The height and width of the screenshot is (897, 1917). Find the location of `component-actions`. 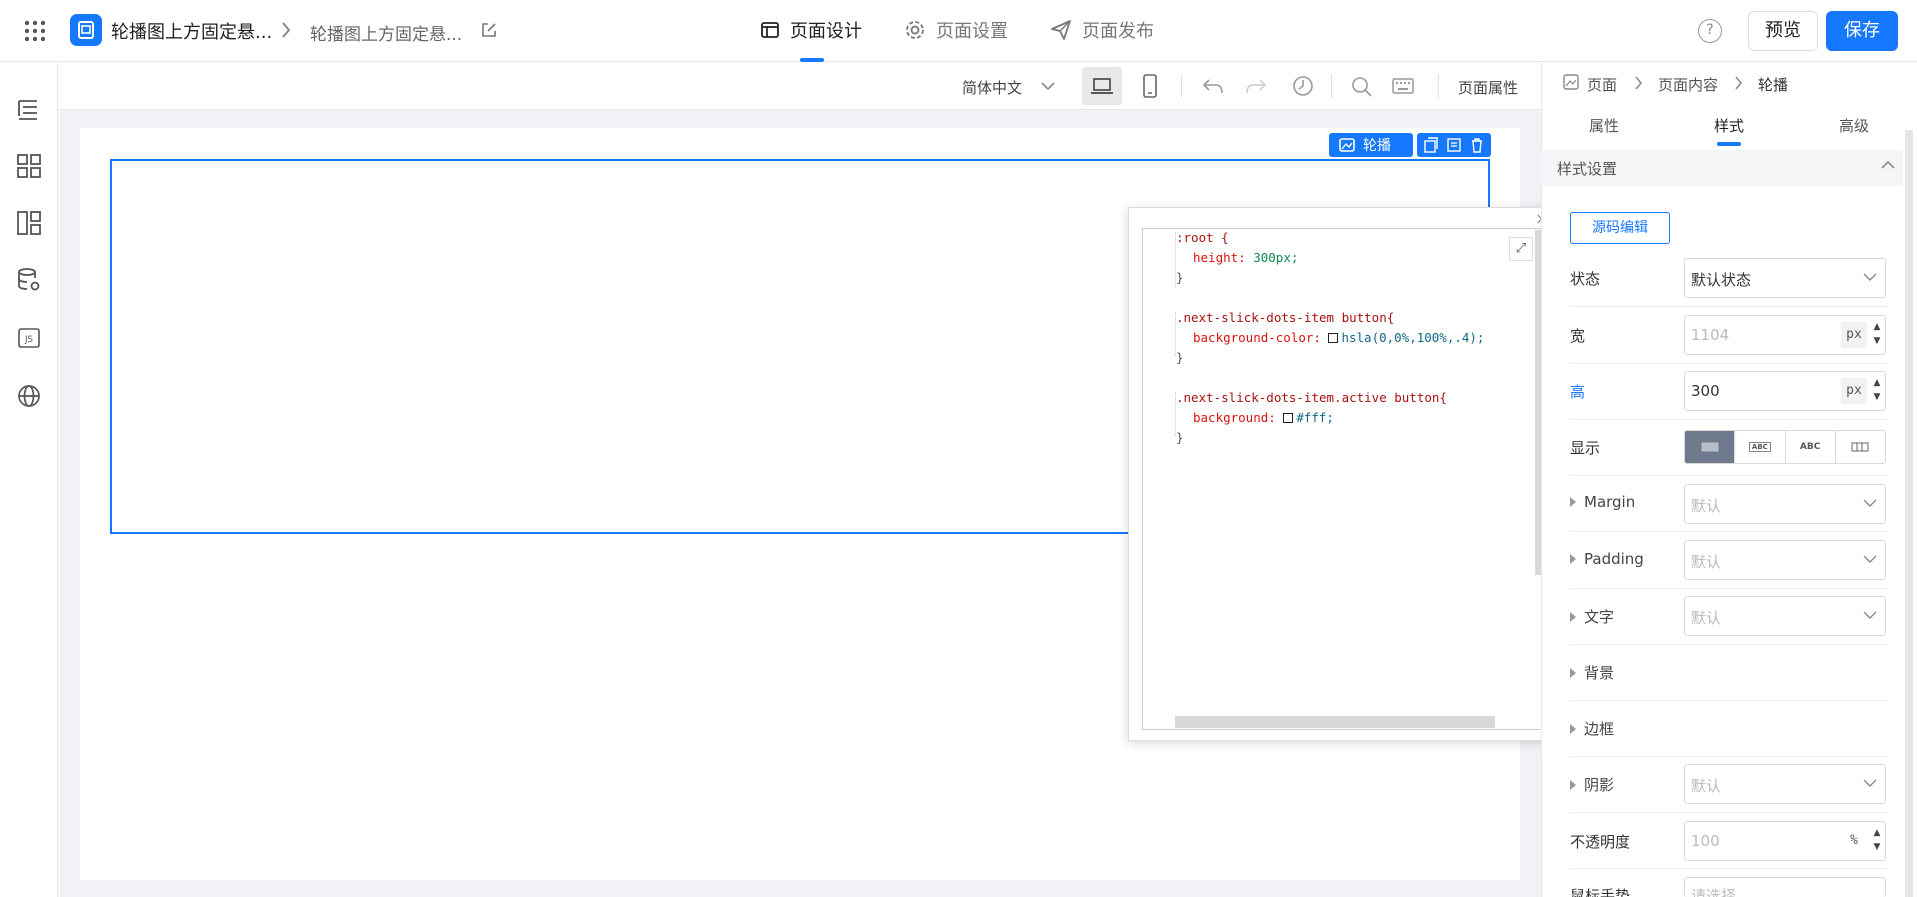

component-actions is located at coordinates (1454, 145).